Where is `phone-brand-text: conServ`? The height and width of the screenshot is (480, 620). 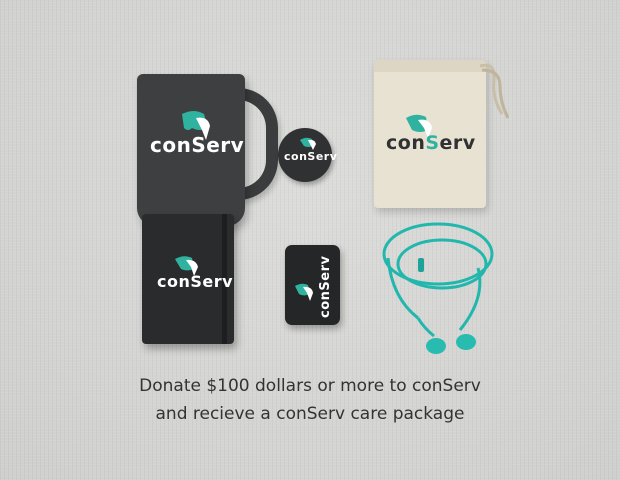
phone-brand-text: conServ is located at coordinates (325, 286).